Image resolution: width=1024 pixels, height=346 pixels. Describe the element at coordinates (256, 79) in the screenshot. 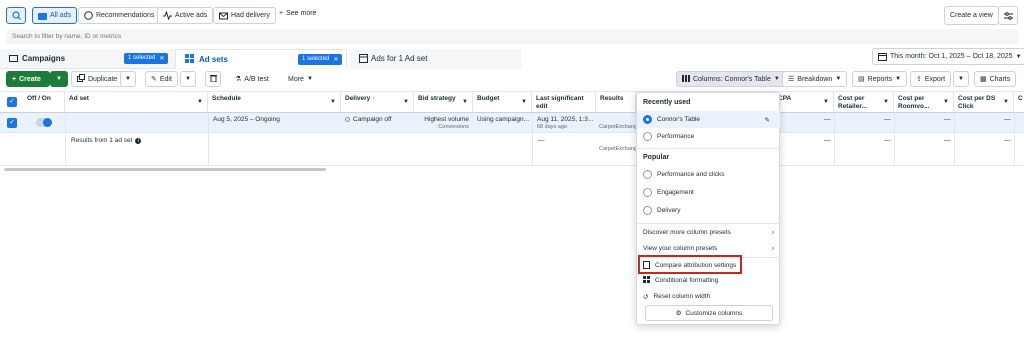

I see `ab-test-label: A/B test` at that location.